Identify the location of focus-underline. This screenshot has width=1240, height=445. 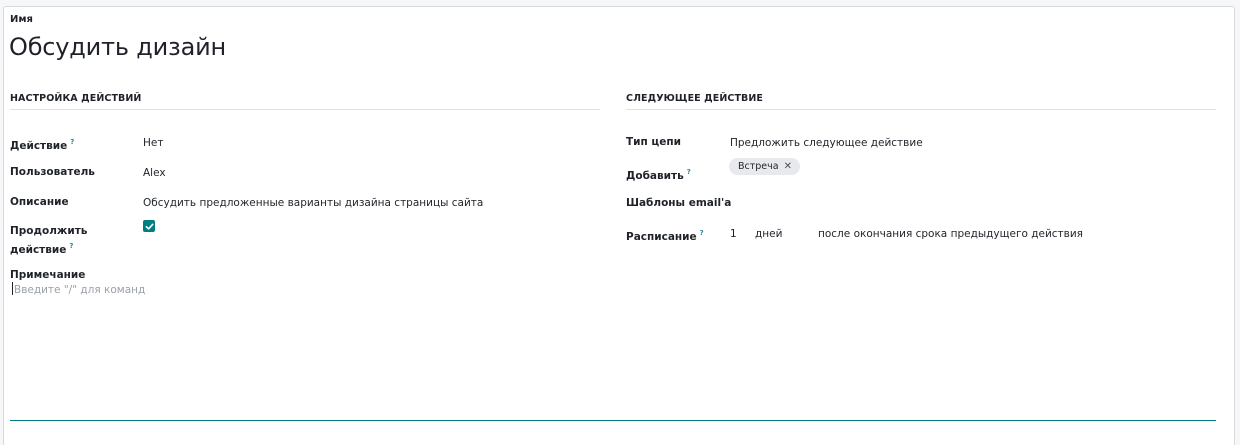
(613, 420).